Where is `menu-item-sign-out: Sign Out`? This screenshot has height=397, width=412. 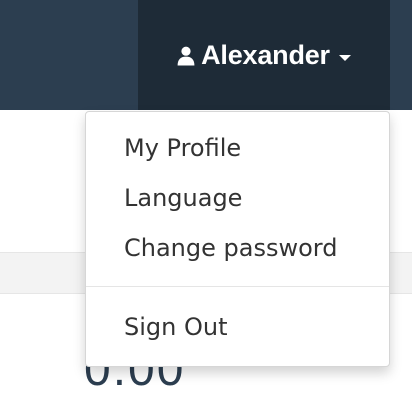 menu-item-sign-out: Sign Out is located at coordinates (237, 330).